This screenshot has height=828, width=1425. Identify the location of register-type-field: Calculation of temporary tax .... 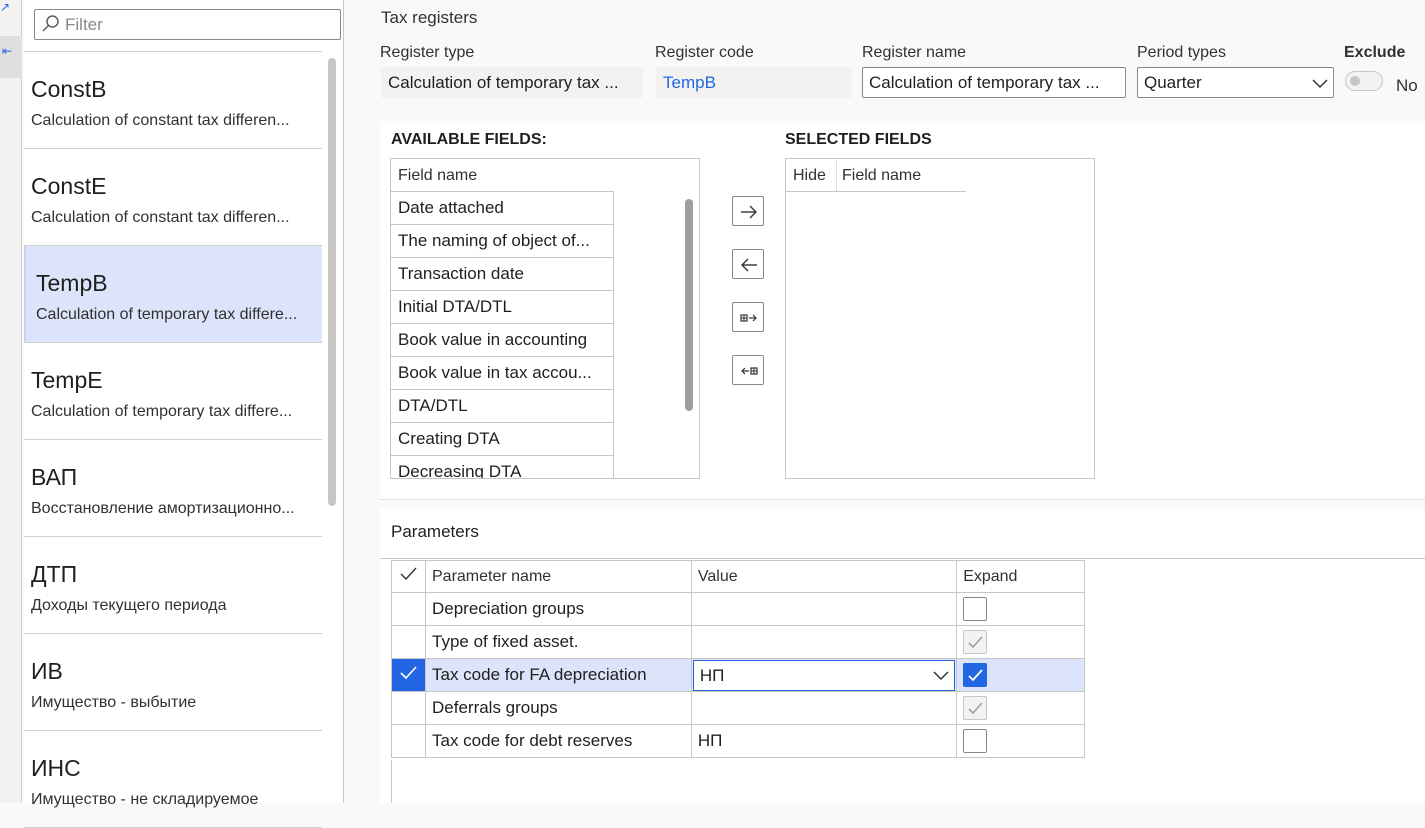
(512, 82).